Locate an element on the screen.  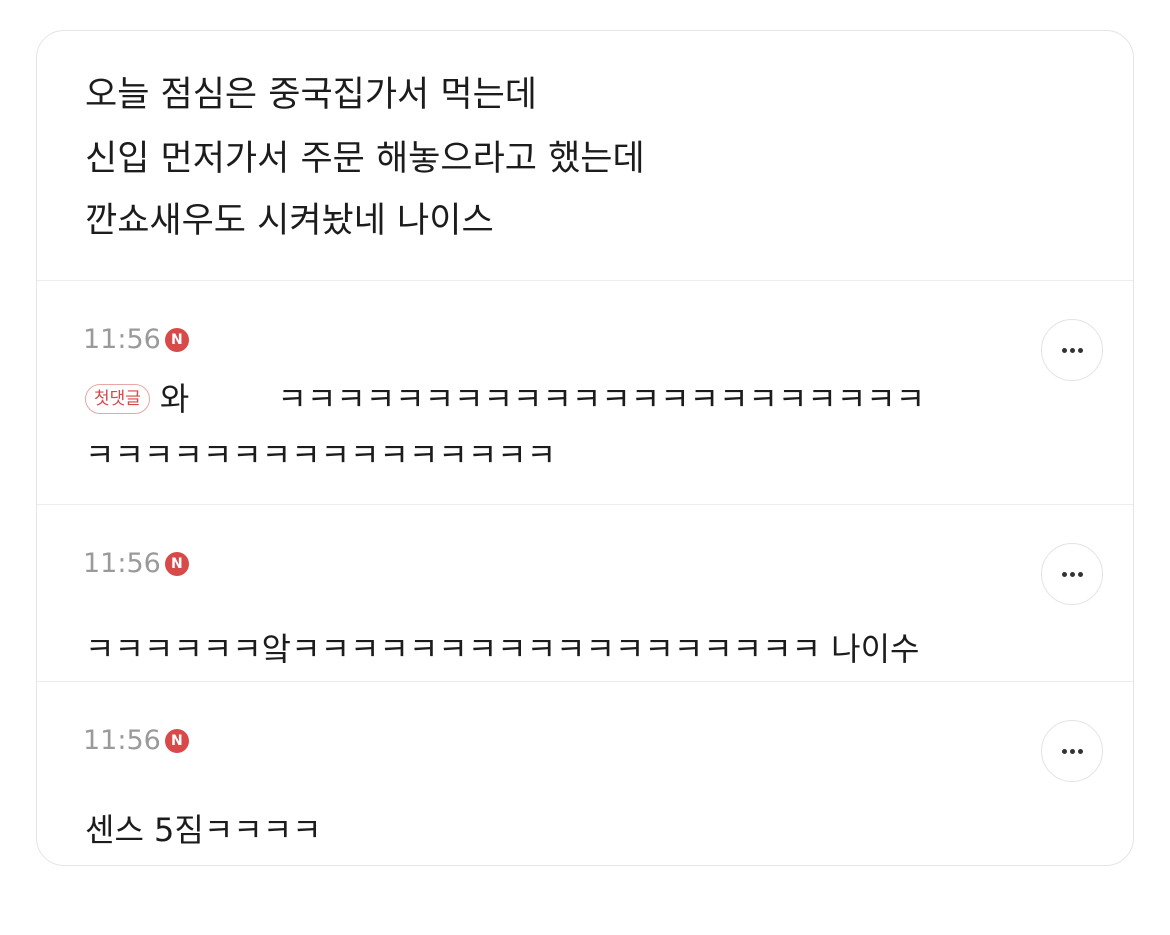
post-text-line-3: 깐쇼새우도 시켜놨네 나이스 is located at coordinates (289, 221).